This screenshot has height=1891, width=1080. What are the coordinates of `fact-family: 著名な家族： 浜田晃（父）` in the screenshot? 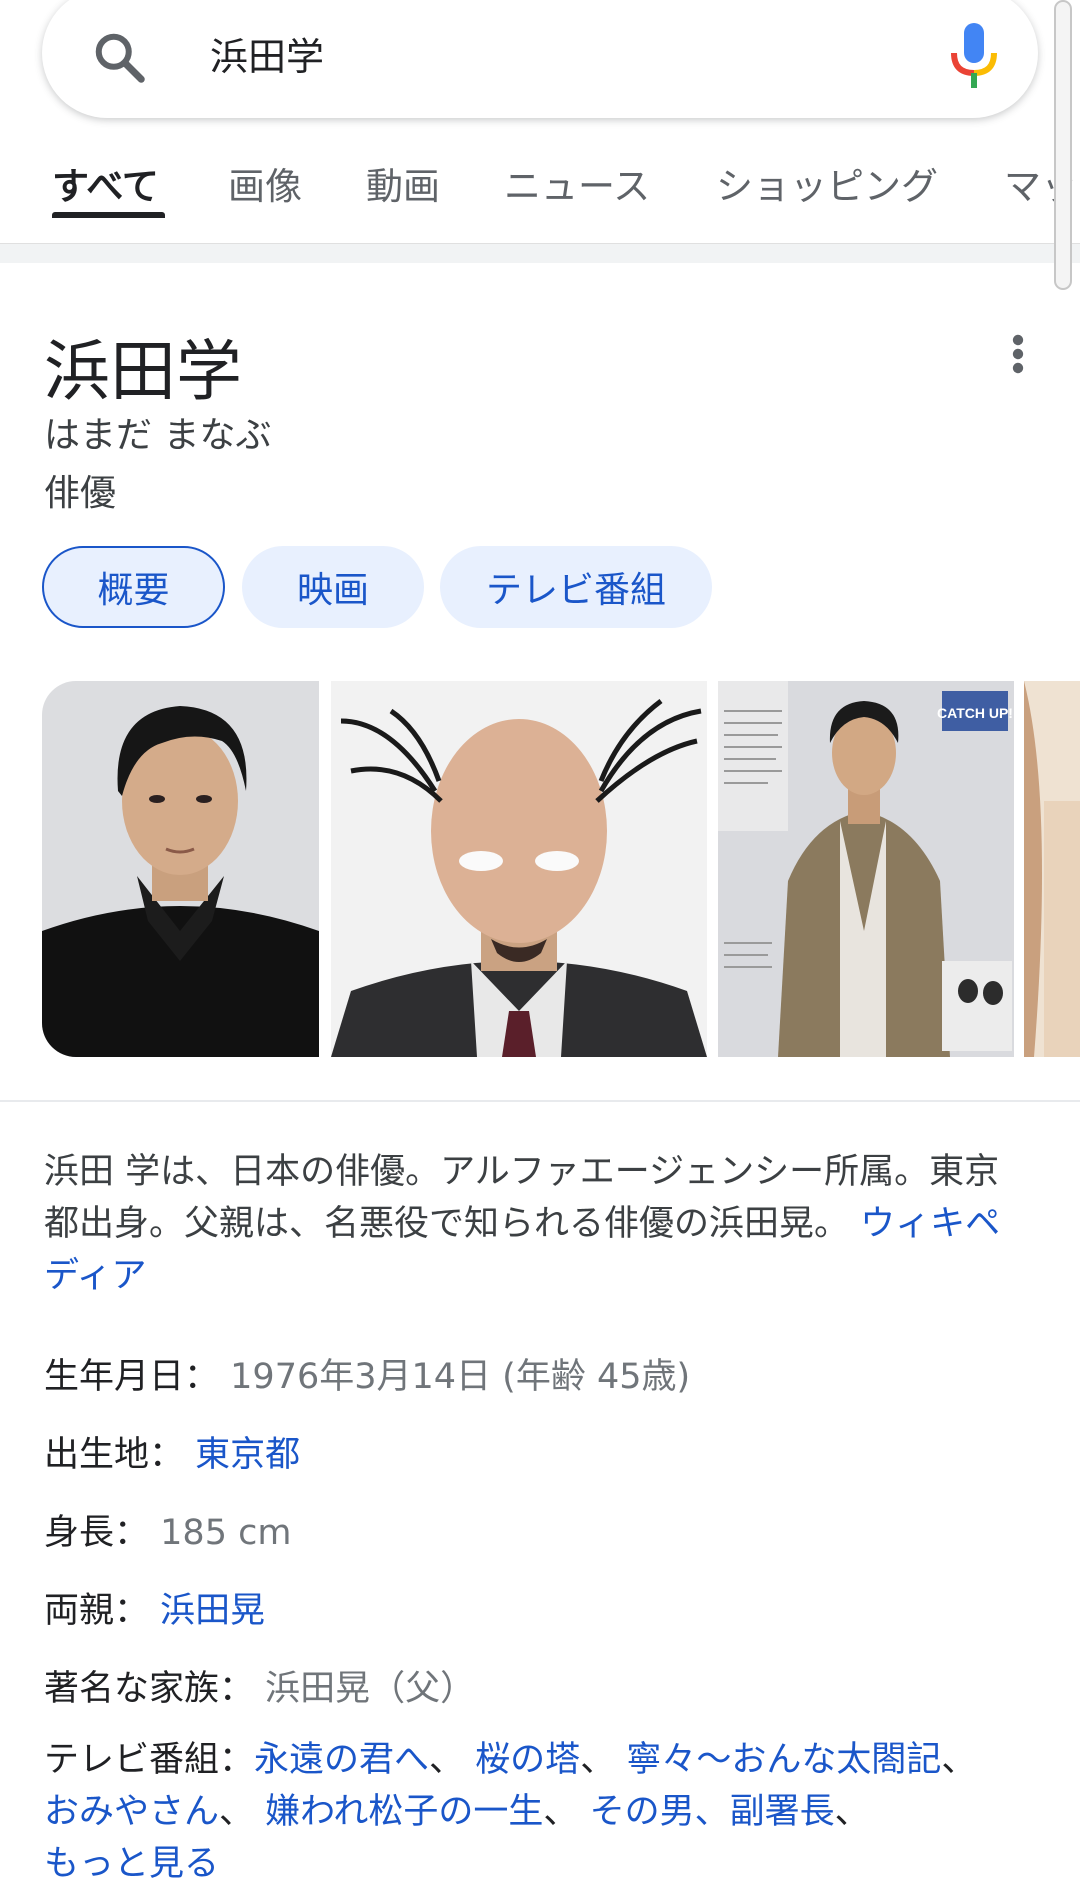 It's located at (259, 1685).